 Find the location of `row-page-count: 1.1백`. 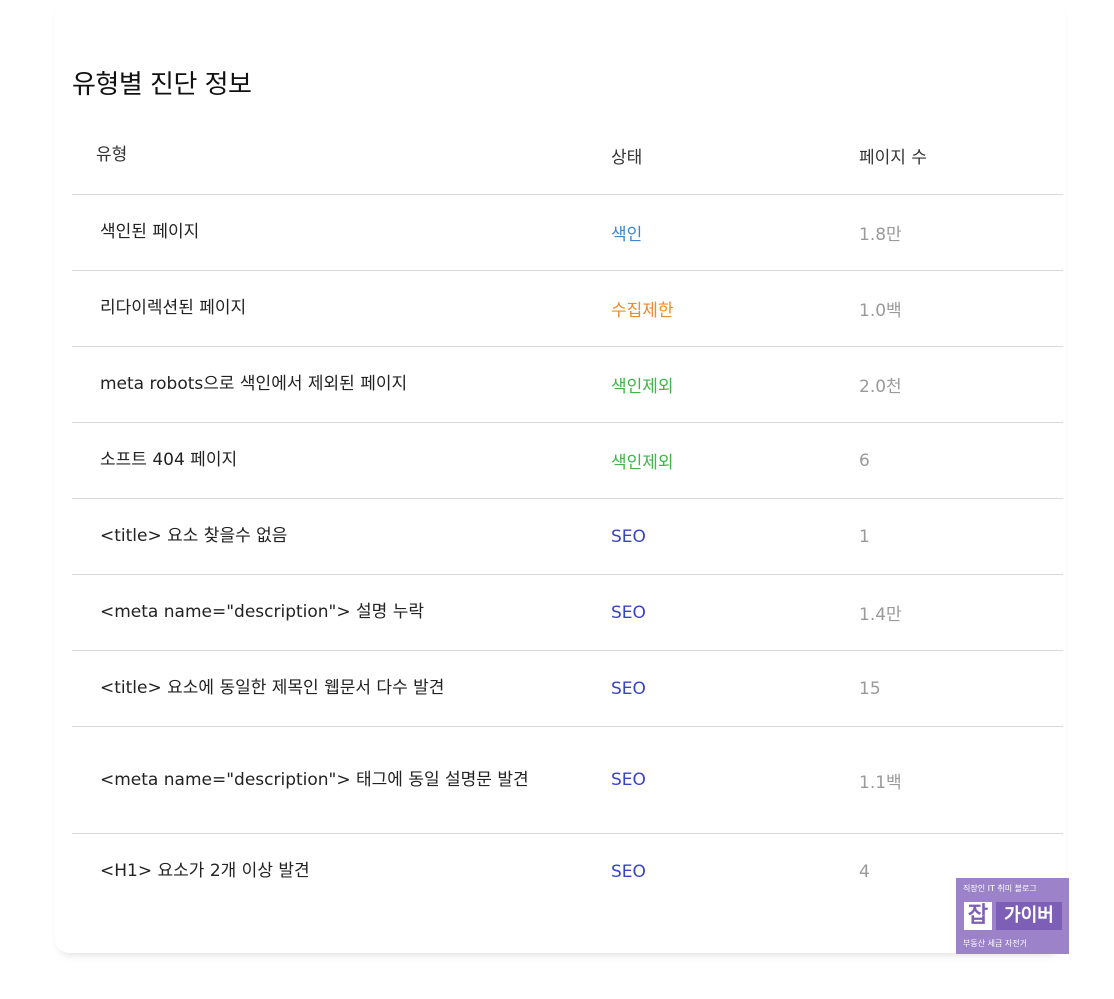

row-page-count: 1.1백 is located at coordinates (880, 782).